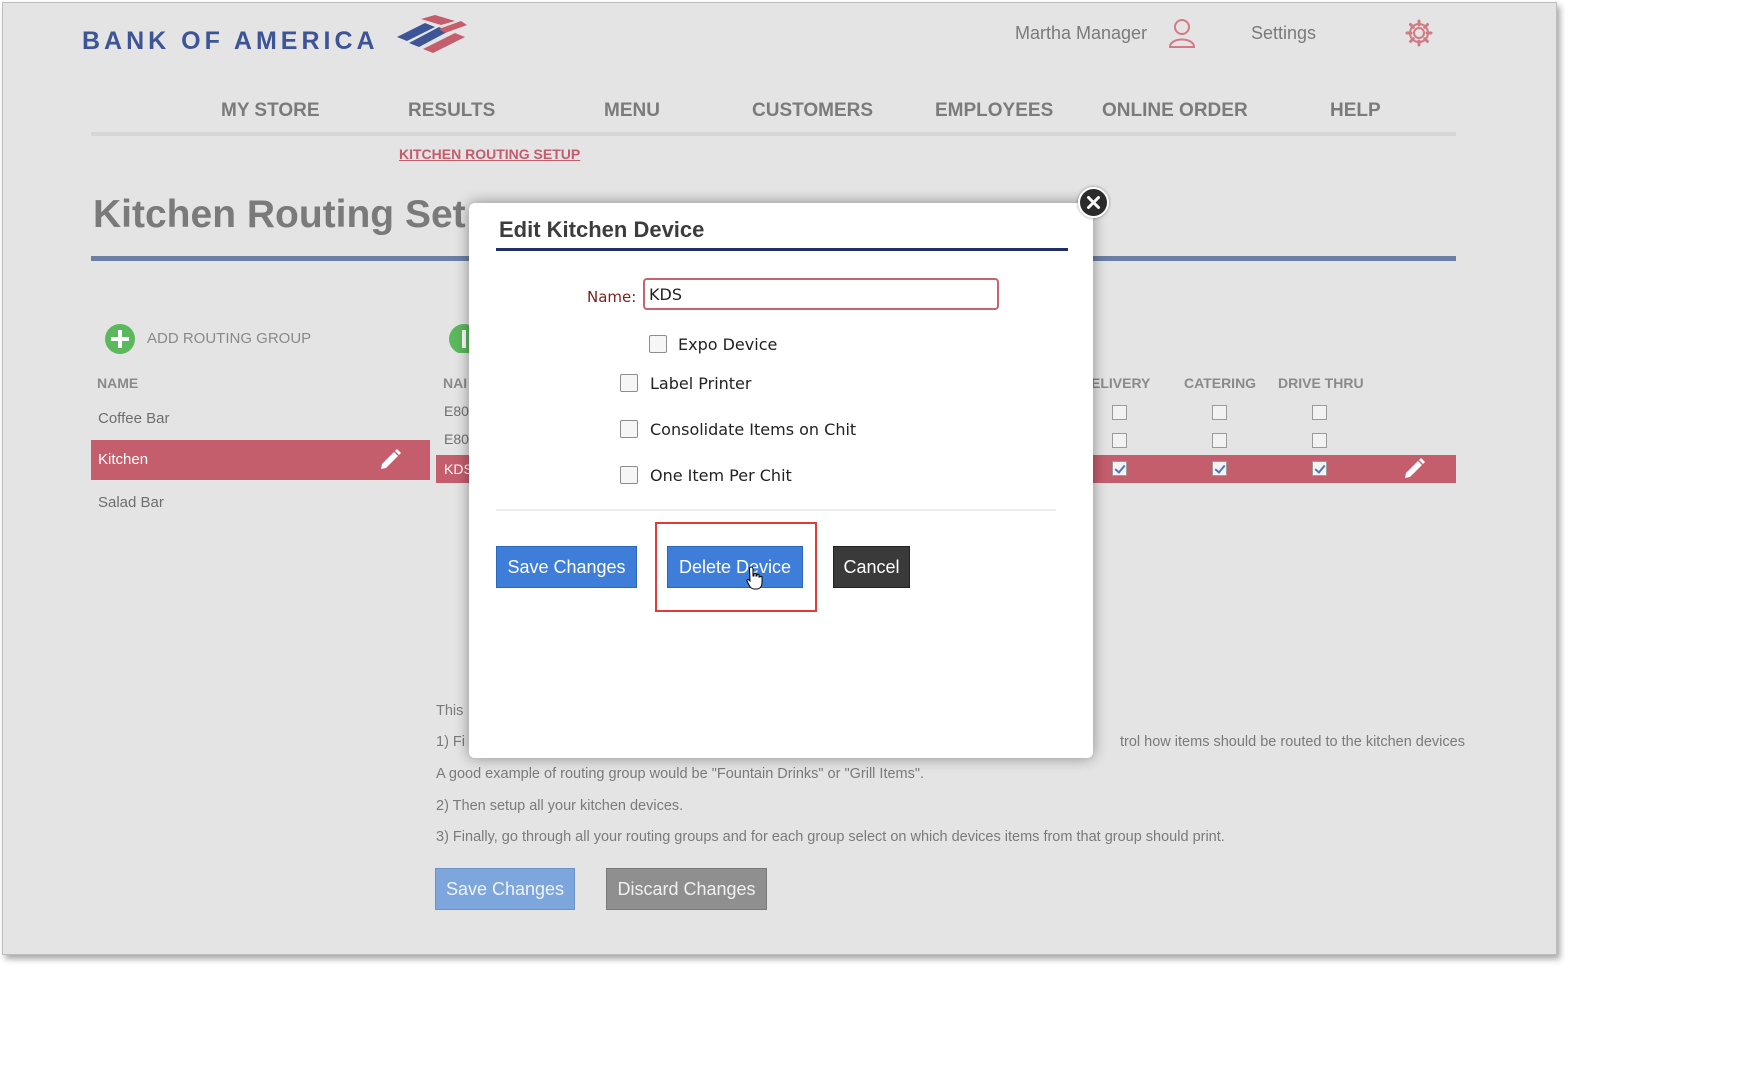 Image resolution: width=1759 pixels, height=1087 pixels. Describe the element at coordinates (1283, 33) in the screenshot. I see `settings-link: Settings` at that location.